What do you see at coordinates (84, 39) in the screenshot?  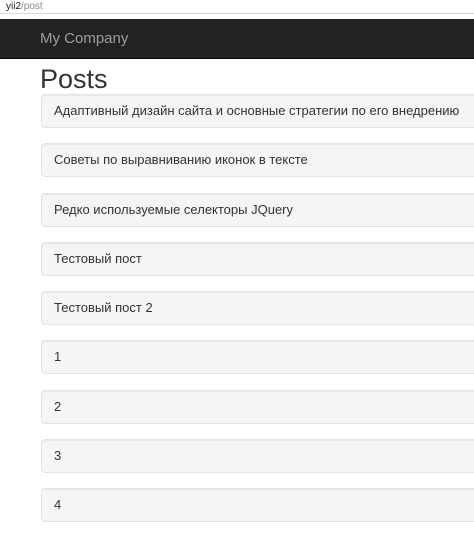 I see `brand-link: My Company` at bounding box center [84, 39].